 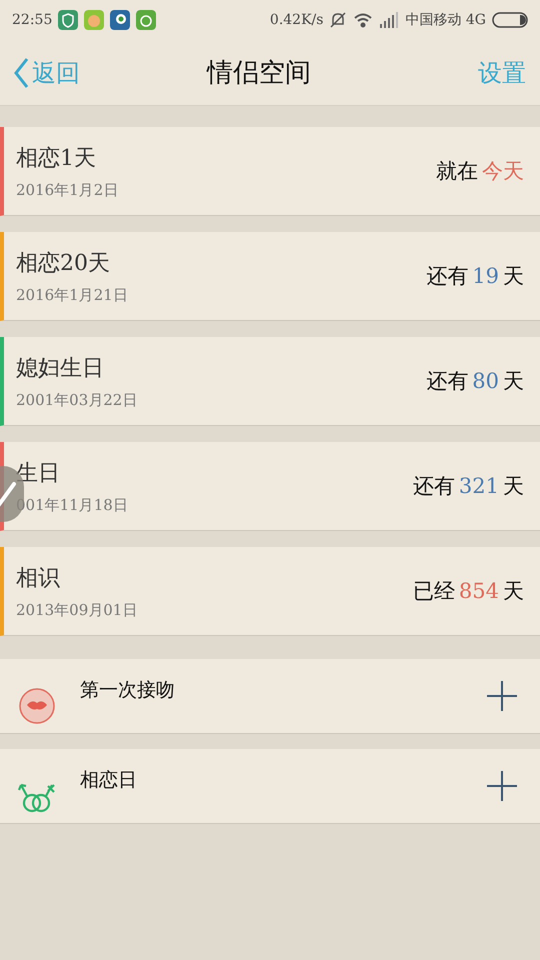 What do you see at coordinates (297, 20) in the screenshot?
I see `network-speed: 0.42K/s` at bounding box center [297, 20].